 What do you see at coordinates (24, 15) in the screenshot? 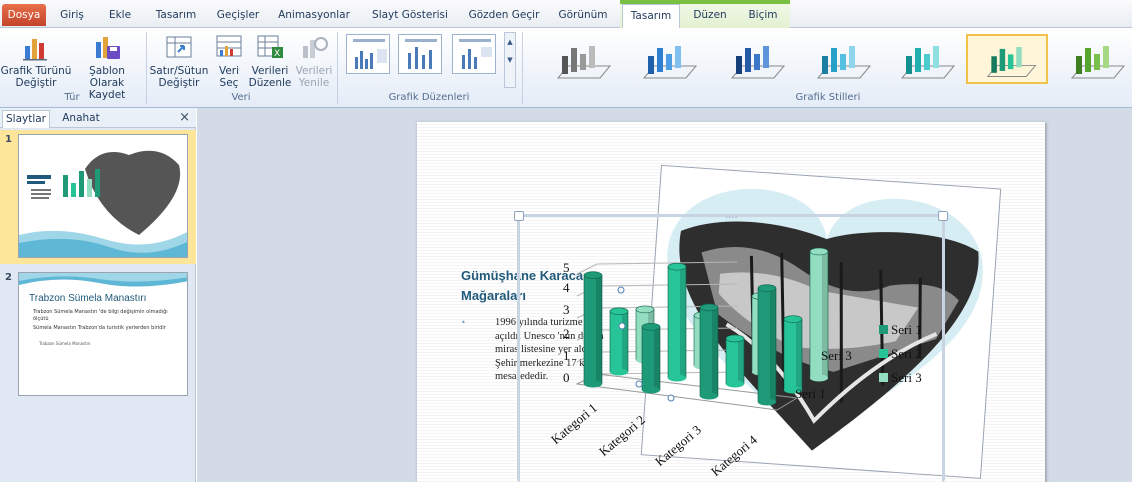
I see `tab-file: Dosya` at bounding box center [24, 15].